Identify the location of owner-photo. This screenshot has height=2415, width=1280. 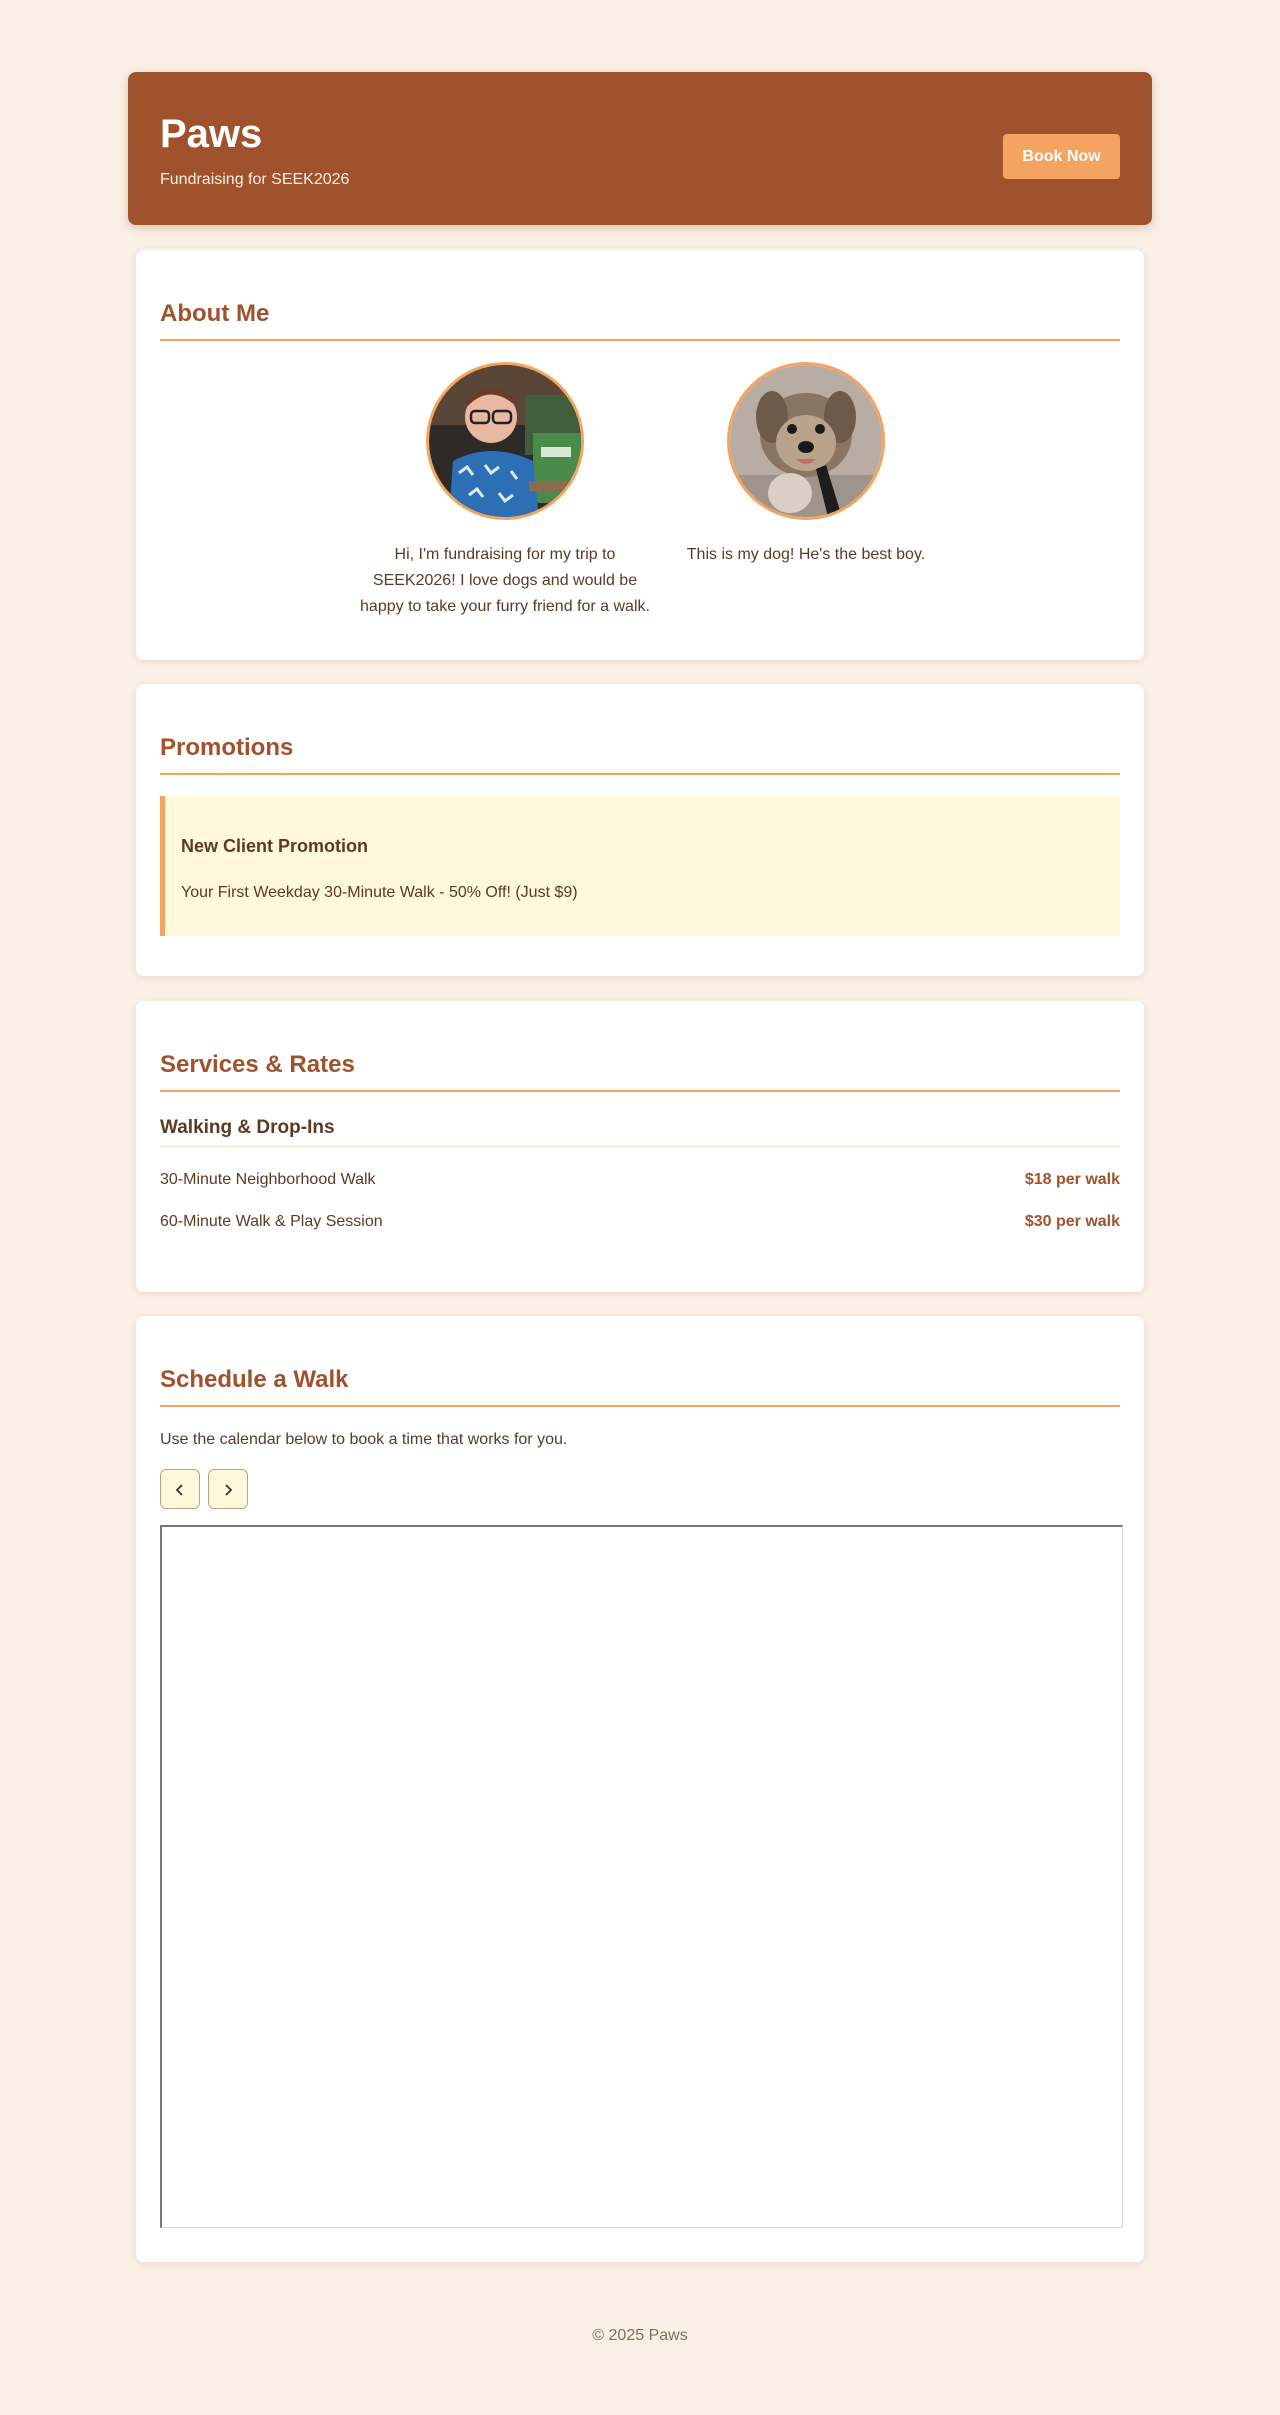
(505, 441).